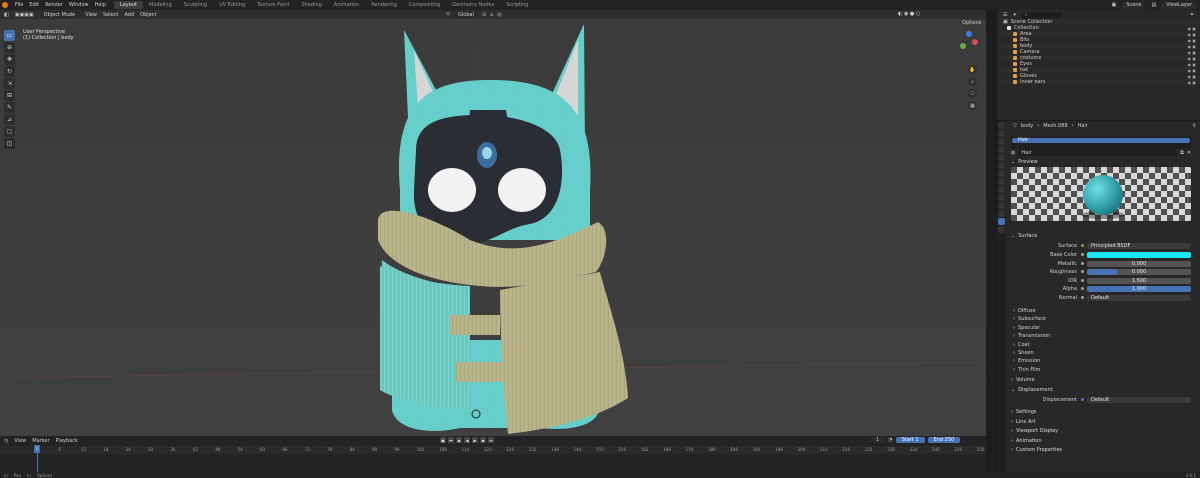 This screenshot has width=1200, height=478. Describe the element at coordinates (54, 5) in the screenshot. I see `menu-render: Render` at that location.